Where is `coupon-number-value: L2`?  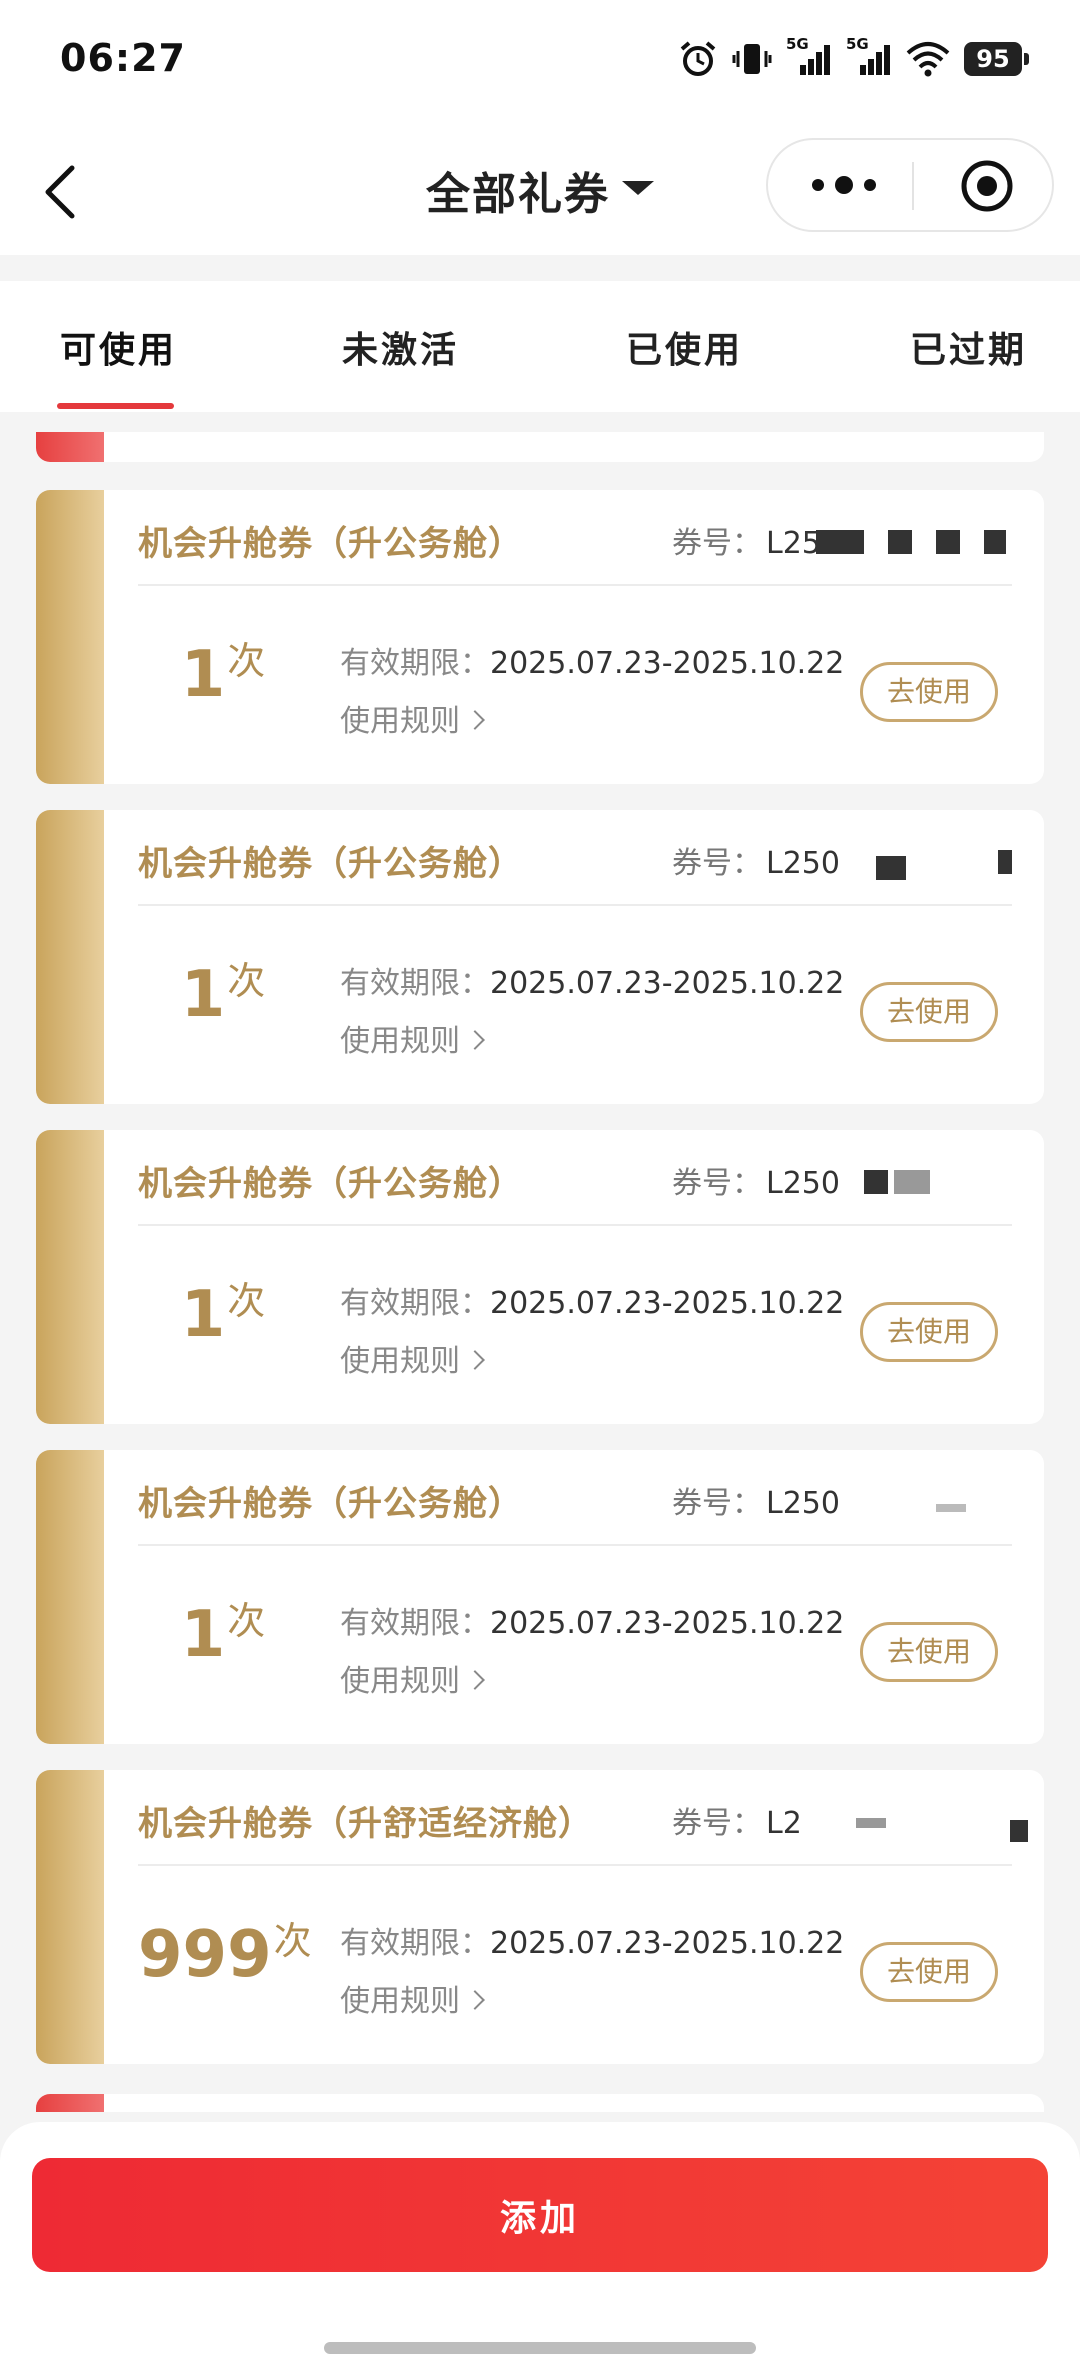
coupon-number-value: L2 is located at coordinates (784, 1823).